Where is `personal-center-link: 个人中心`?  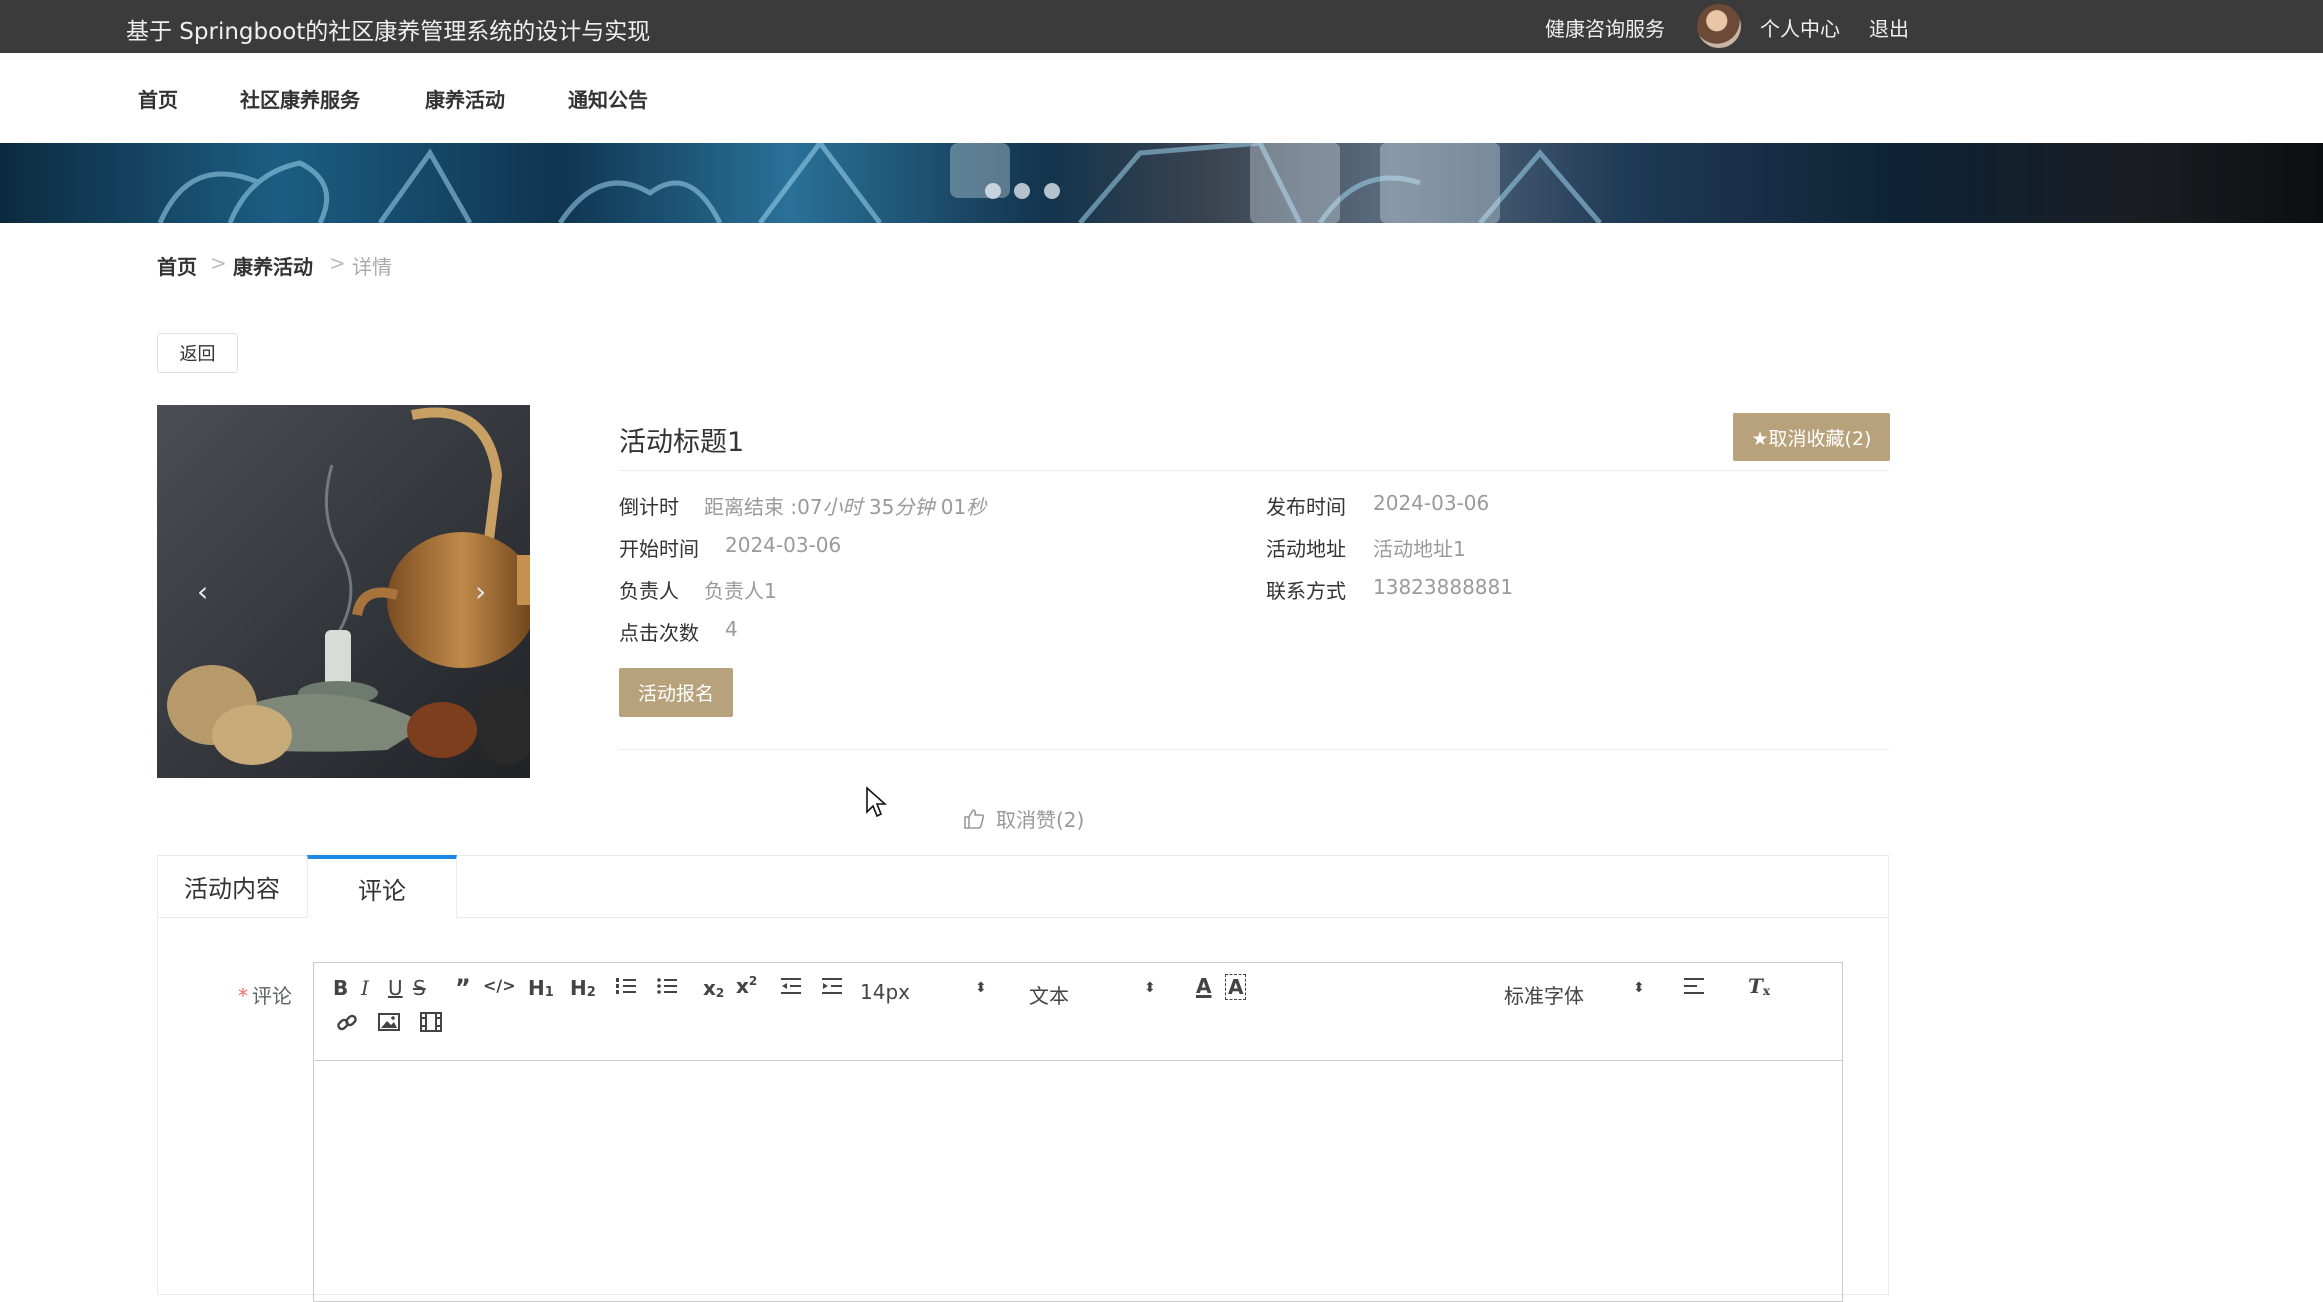 personal-center-link: 个人中心 is located at coordinates (1800, 27).